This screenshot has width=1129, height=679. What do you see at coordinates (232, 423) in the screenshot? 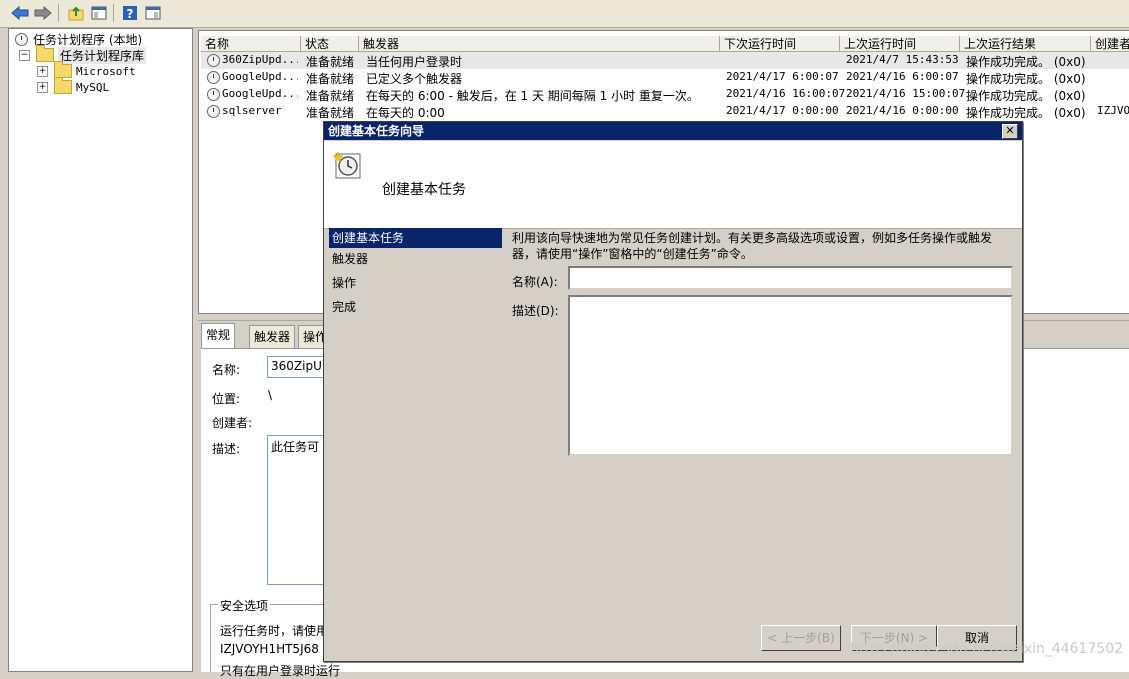
I see `author-label: 创建者:` at bounding box center [232, 423].